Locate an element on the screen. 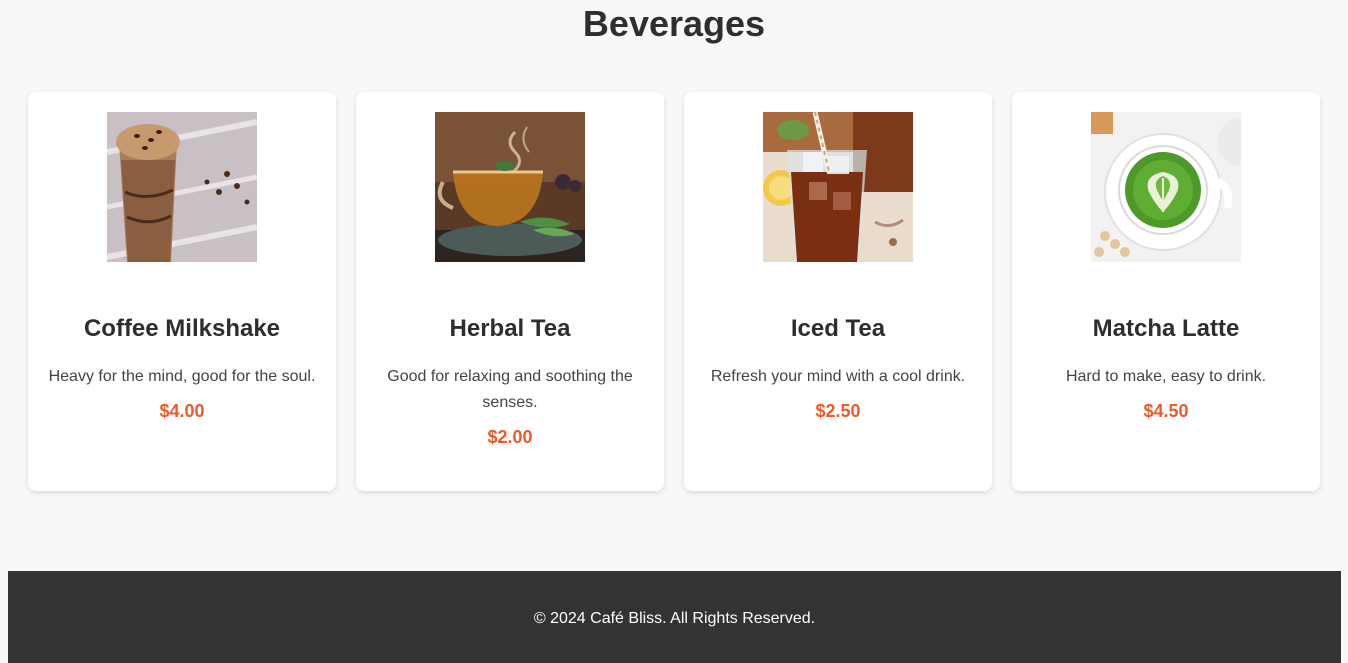 Image resolution: width=1348 pixels, height=663 pixels. product-name: Herbal Tea is located at coordinates (510, 328).